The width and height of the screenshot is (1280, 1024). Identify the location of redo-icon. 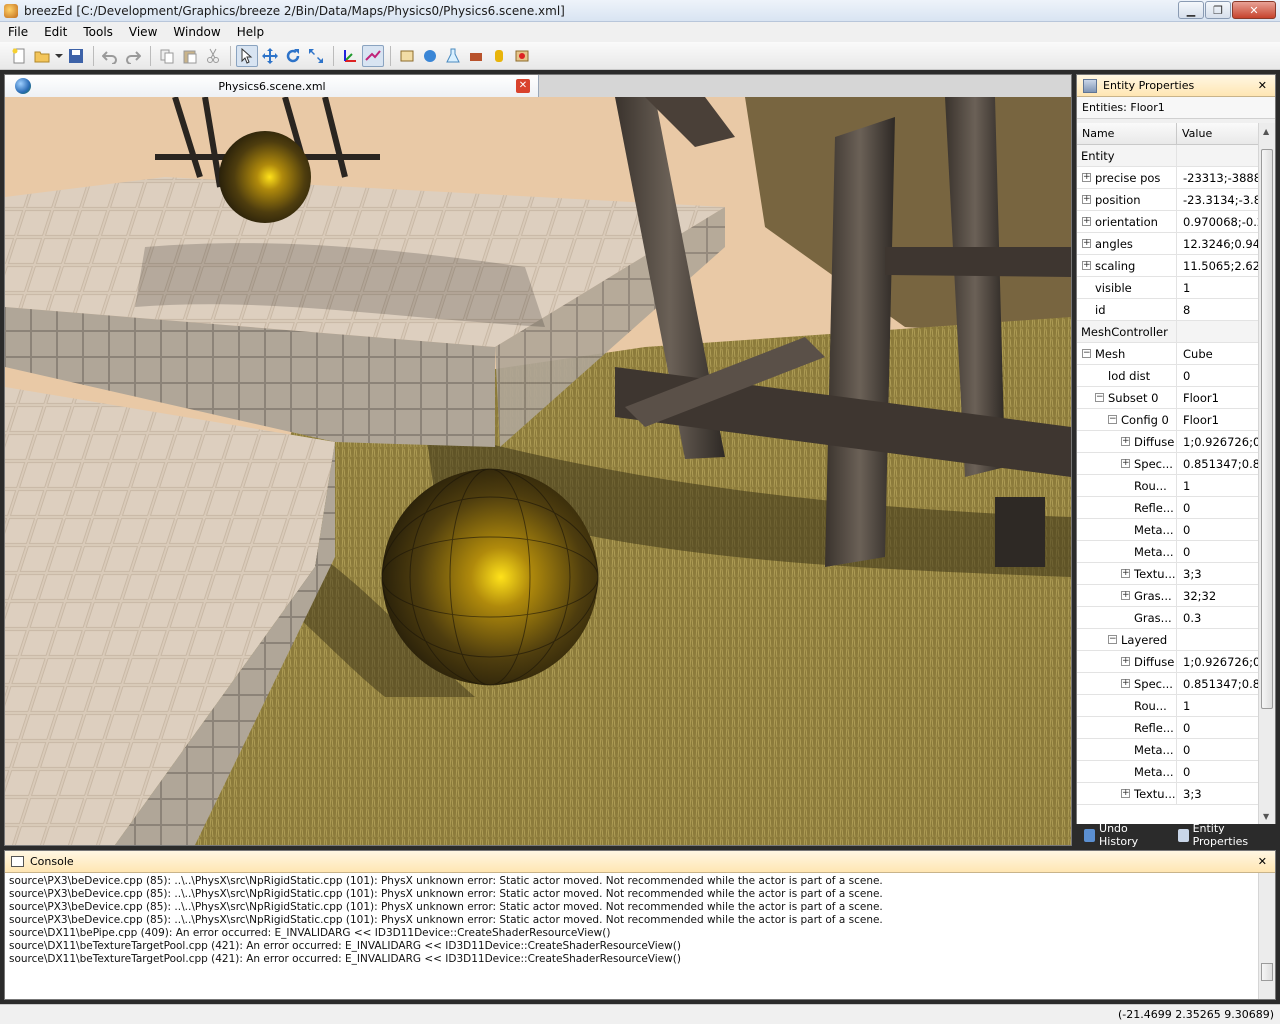
(133, 56).